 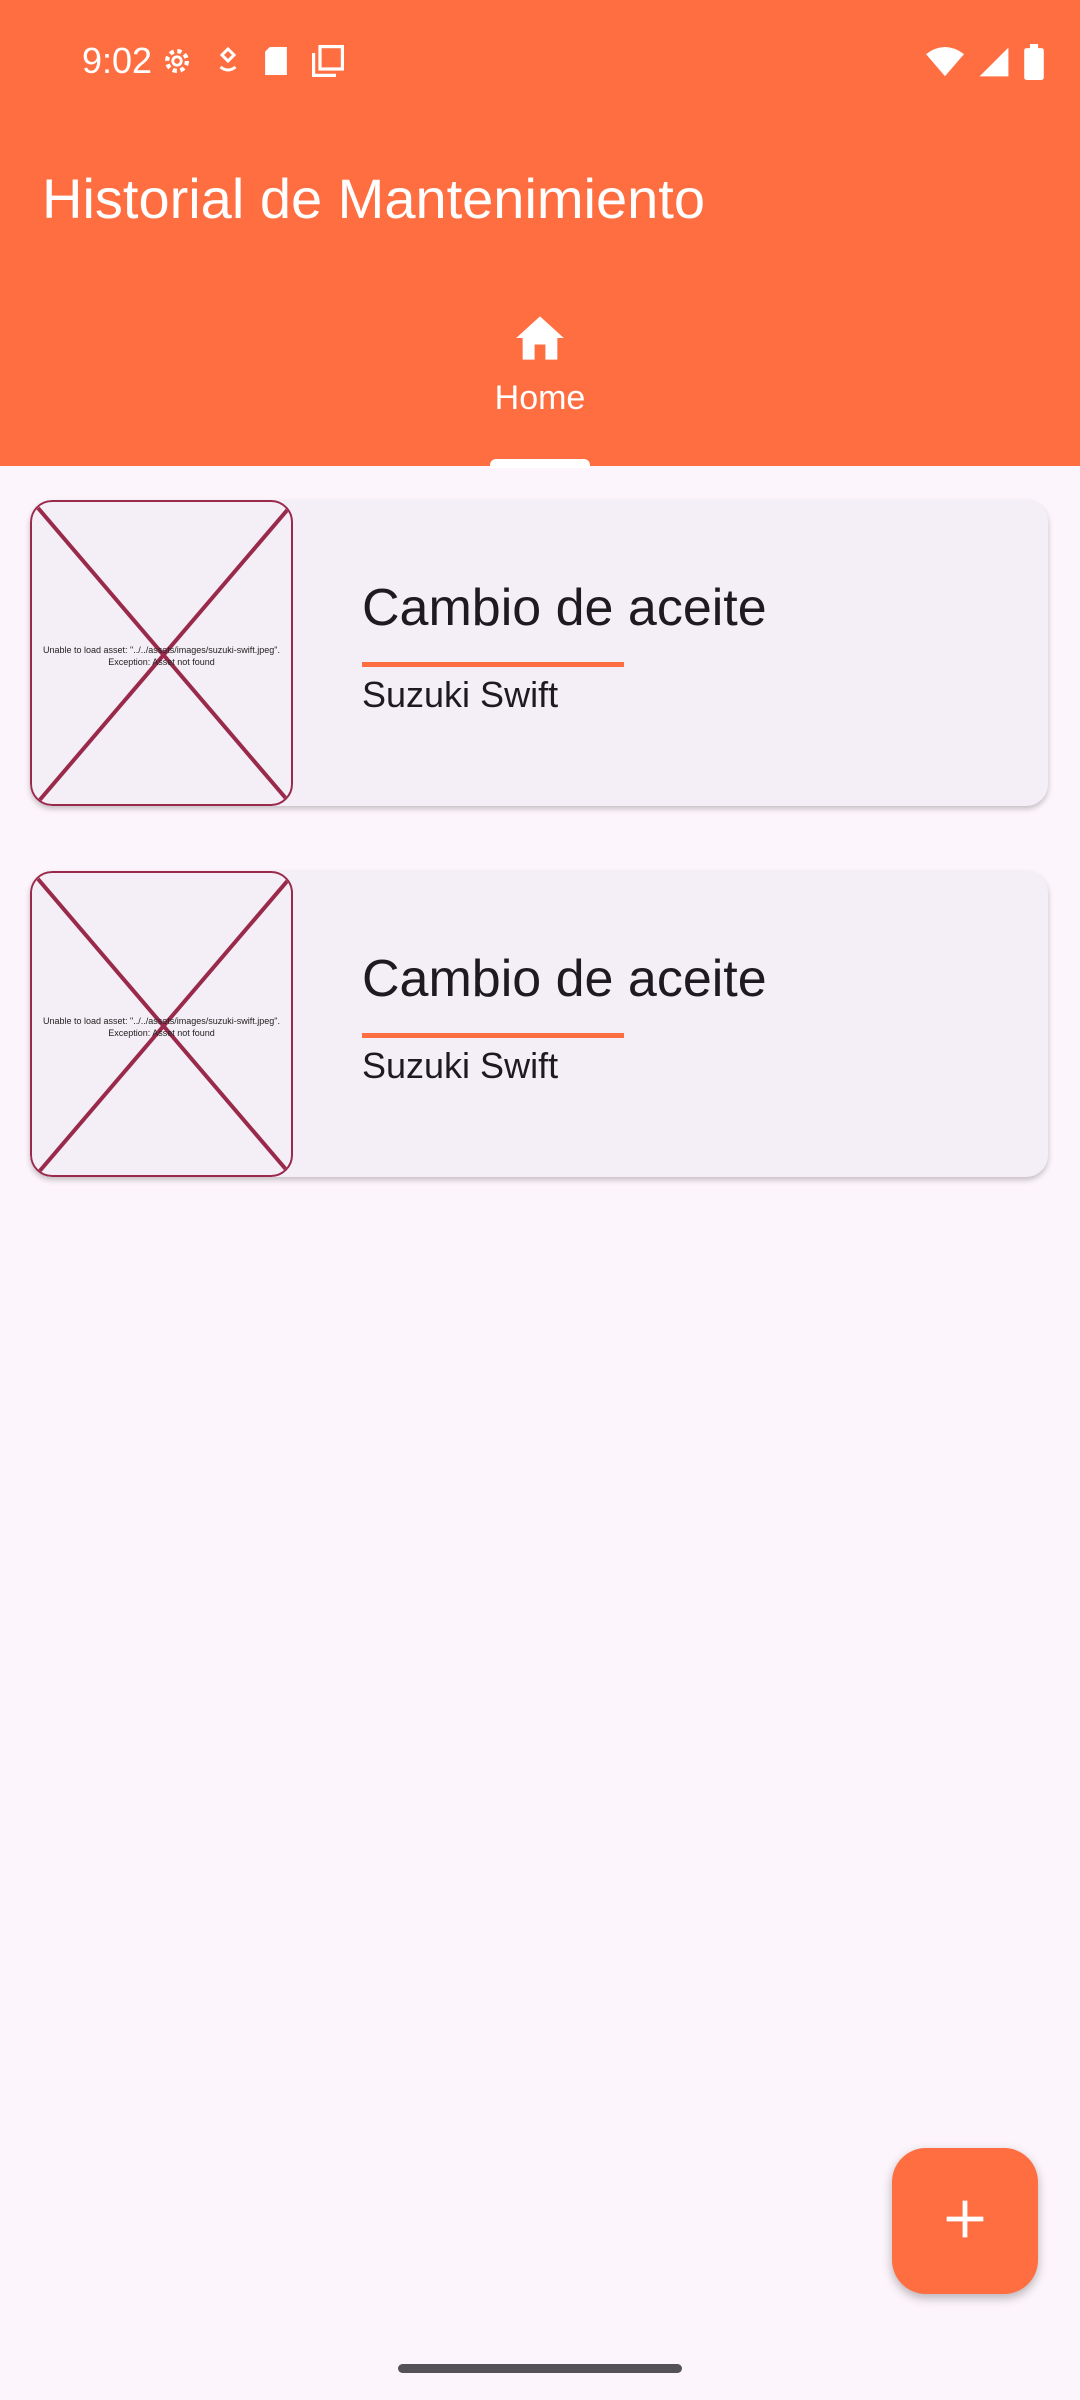 I want to click on tab-home: Home, so click(x=540, y=383).